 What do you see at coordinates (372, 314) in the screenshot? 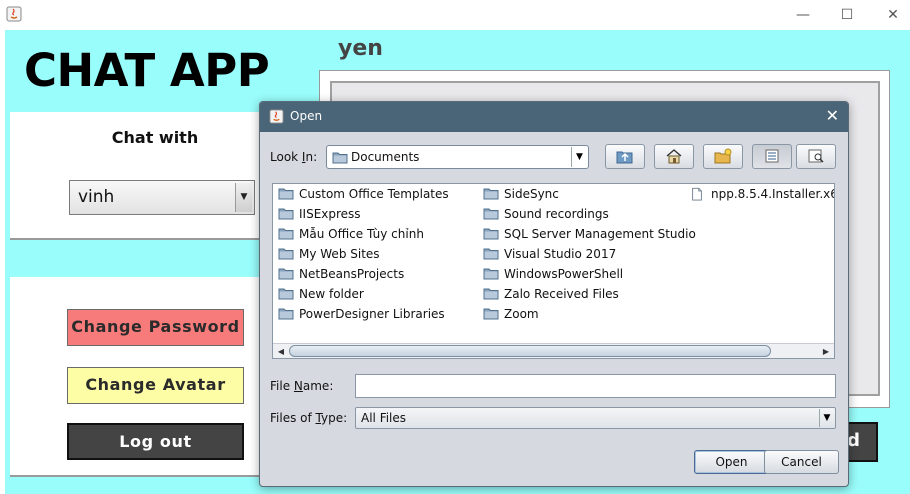
I see `file-item-name: PowerDesigner Libraries` at bounding box center [372, 314].